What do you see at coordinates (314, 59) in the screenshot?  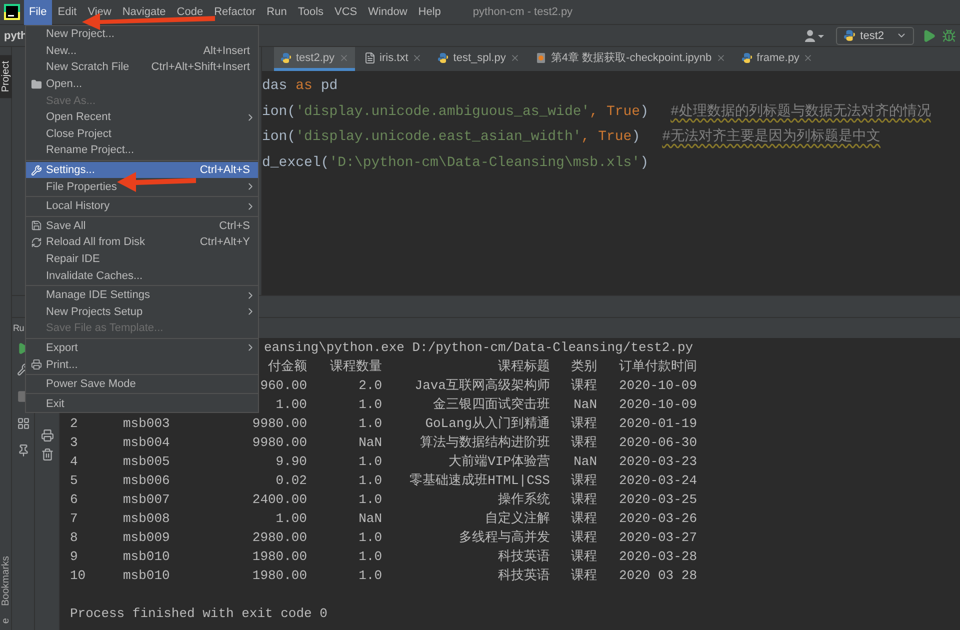 I see `editor-tab: test2.py` at bounding box center [314, 59].